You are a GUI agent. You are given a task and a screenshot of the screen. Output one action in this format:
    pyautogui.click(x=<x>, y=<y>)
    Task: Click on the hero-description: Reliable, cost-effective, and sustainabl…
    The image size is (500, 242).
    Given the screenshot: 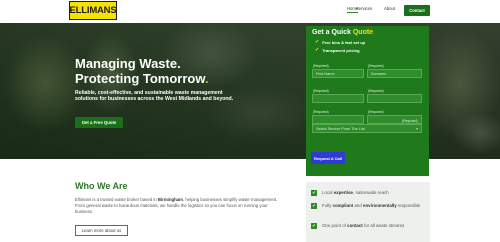 What is the action you would take?
    pyautogui.click(x=154, y=96)
    